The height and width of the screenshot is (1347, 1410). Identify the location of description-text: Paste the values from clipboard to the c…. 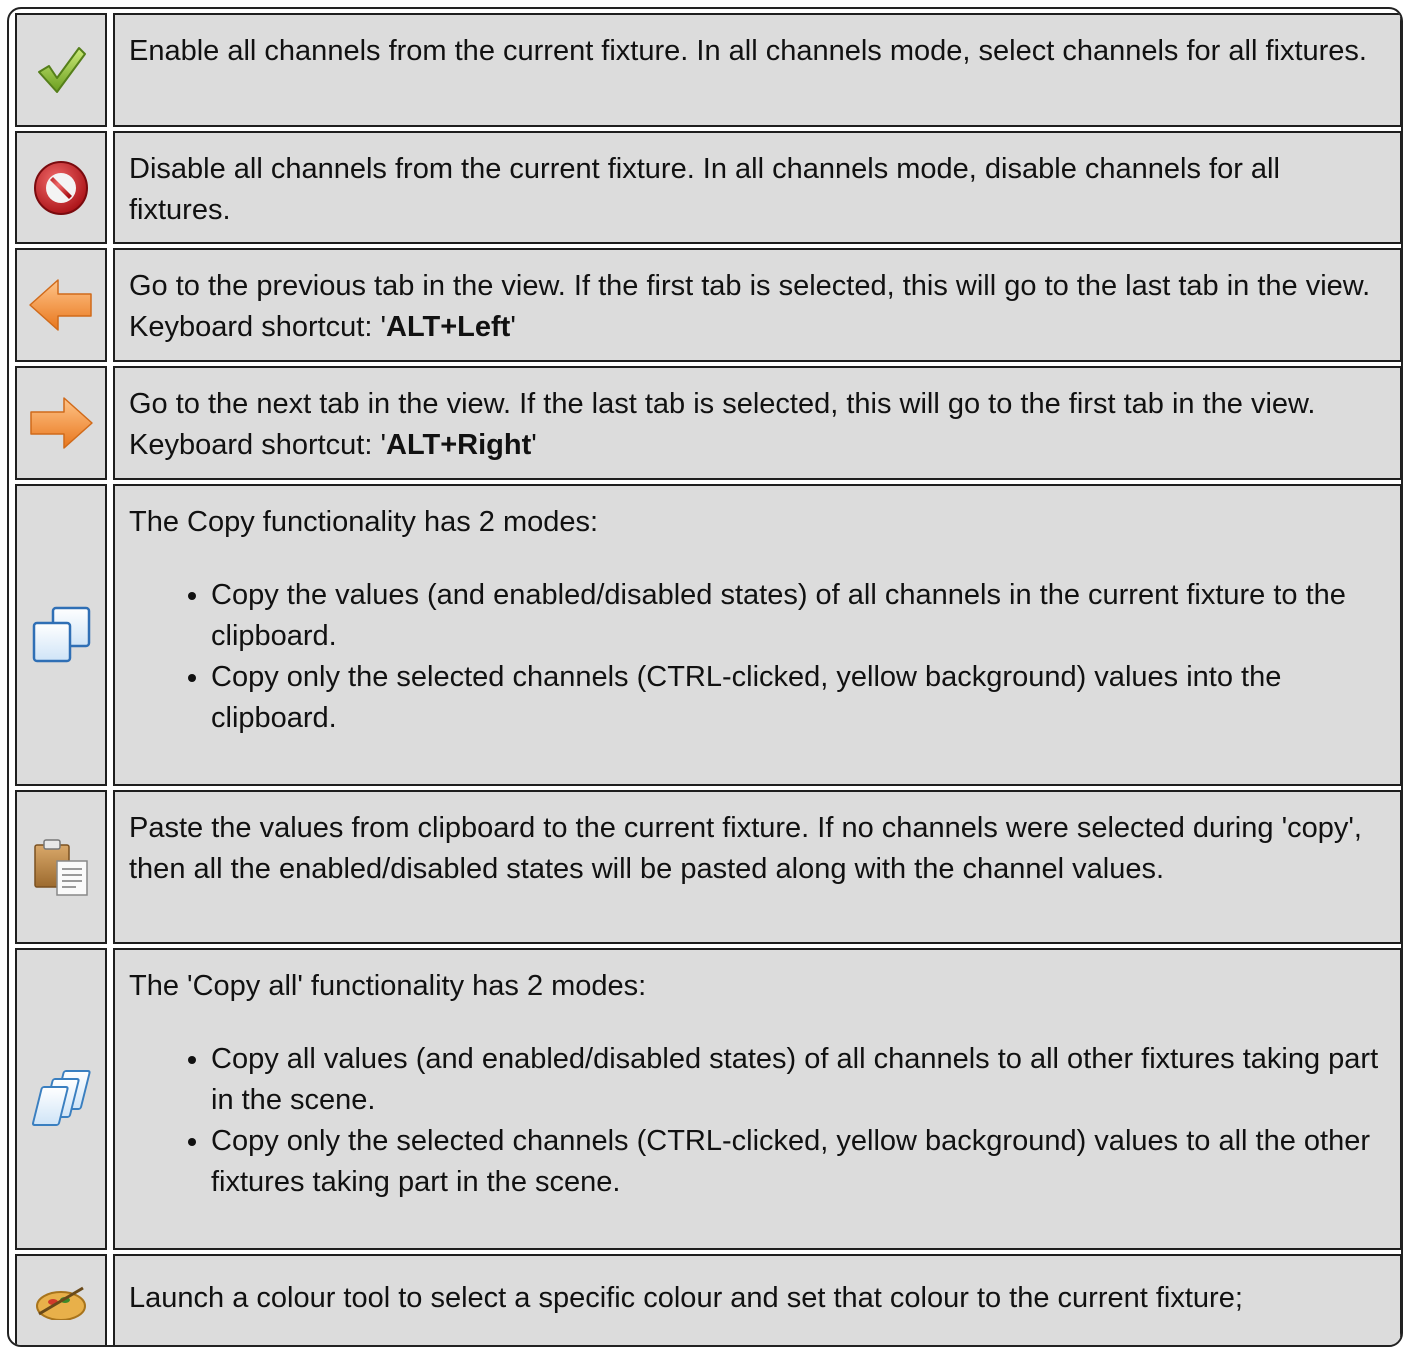
(745, 848).